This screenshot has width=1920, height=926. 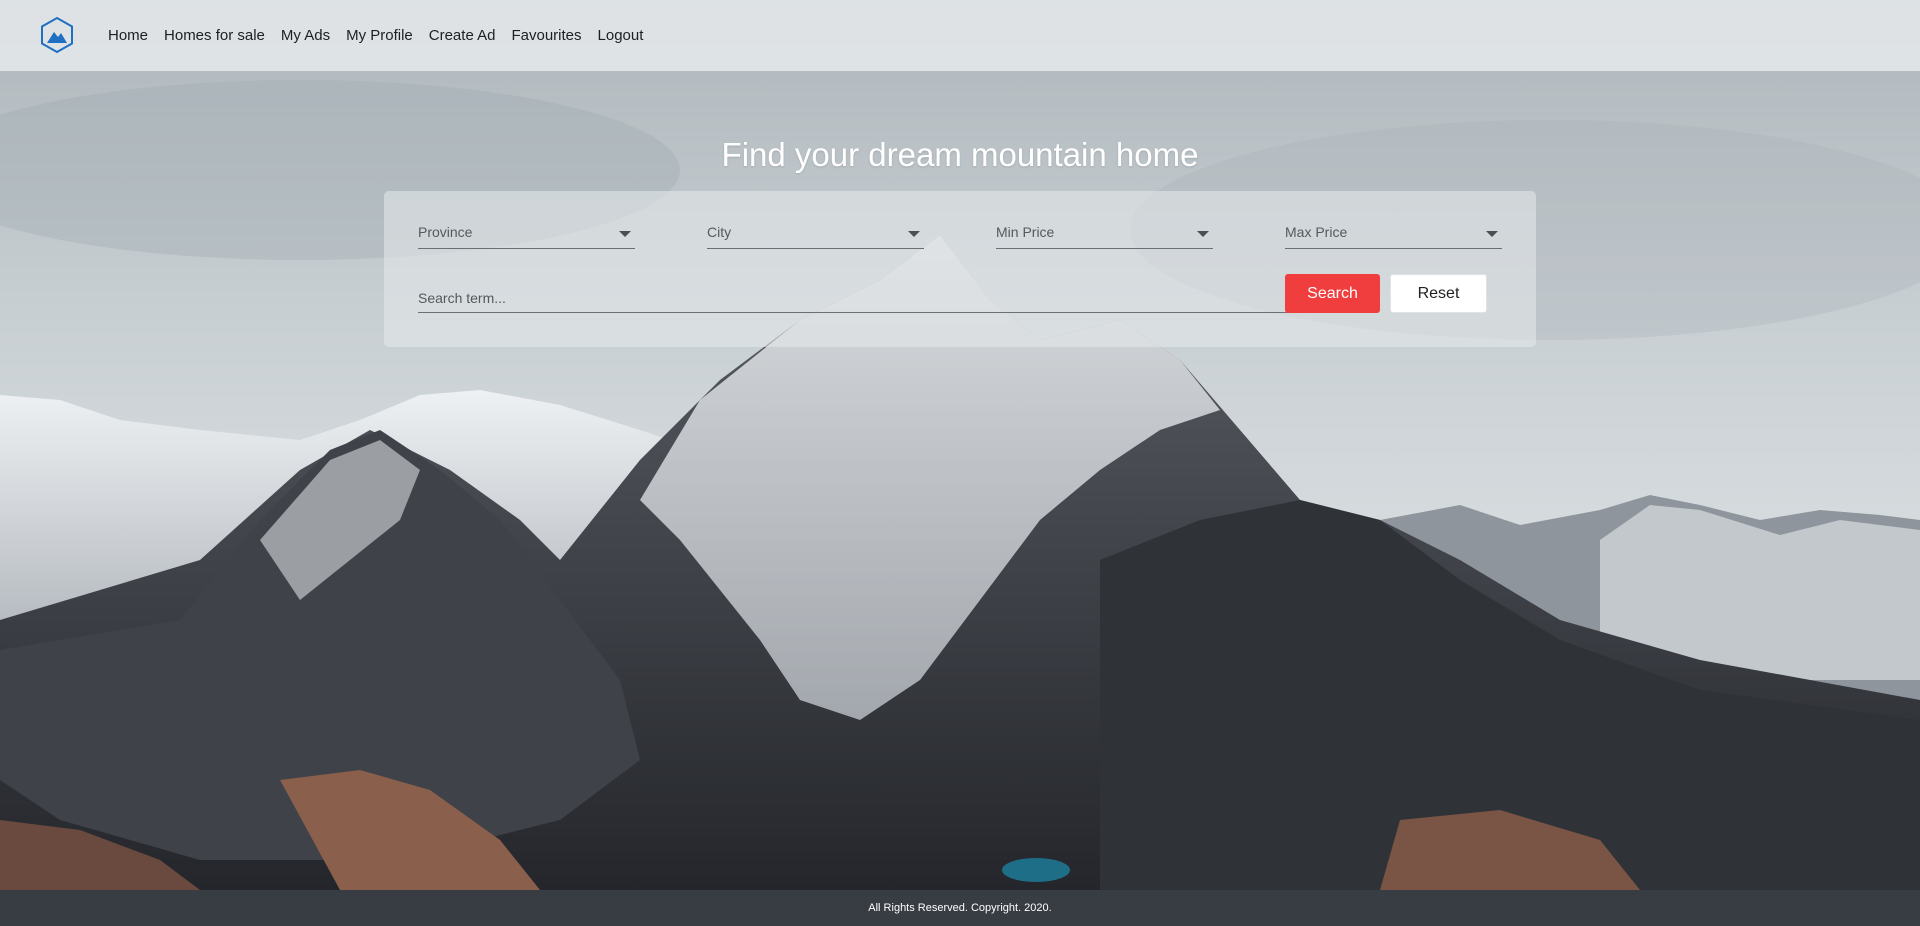 What do you see at coordinates (546, 35) in the screenshot?
I see `nav-link-favourites: Favourites` at bounding box center [546, 35].